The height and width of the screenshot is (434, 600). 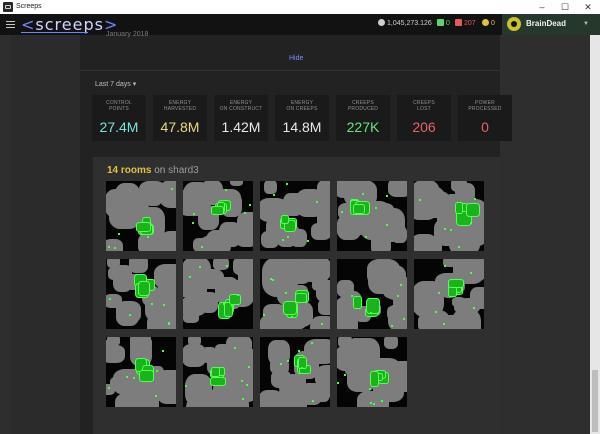 I want to click on rooms-count: 14 rooms, so click(x=129, y=170).